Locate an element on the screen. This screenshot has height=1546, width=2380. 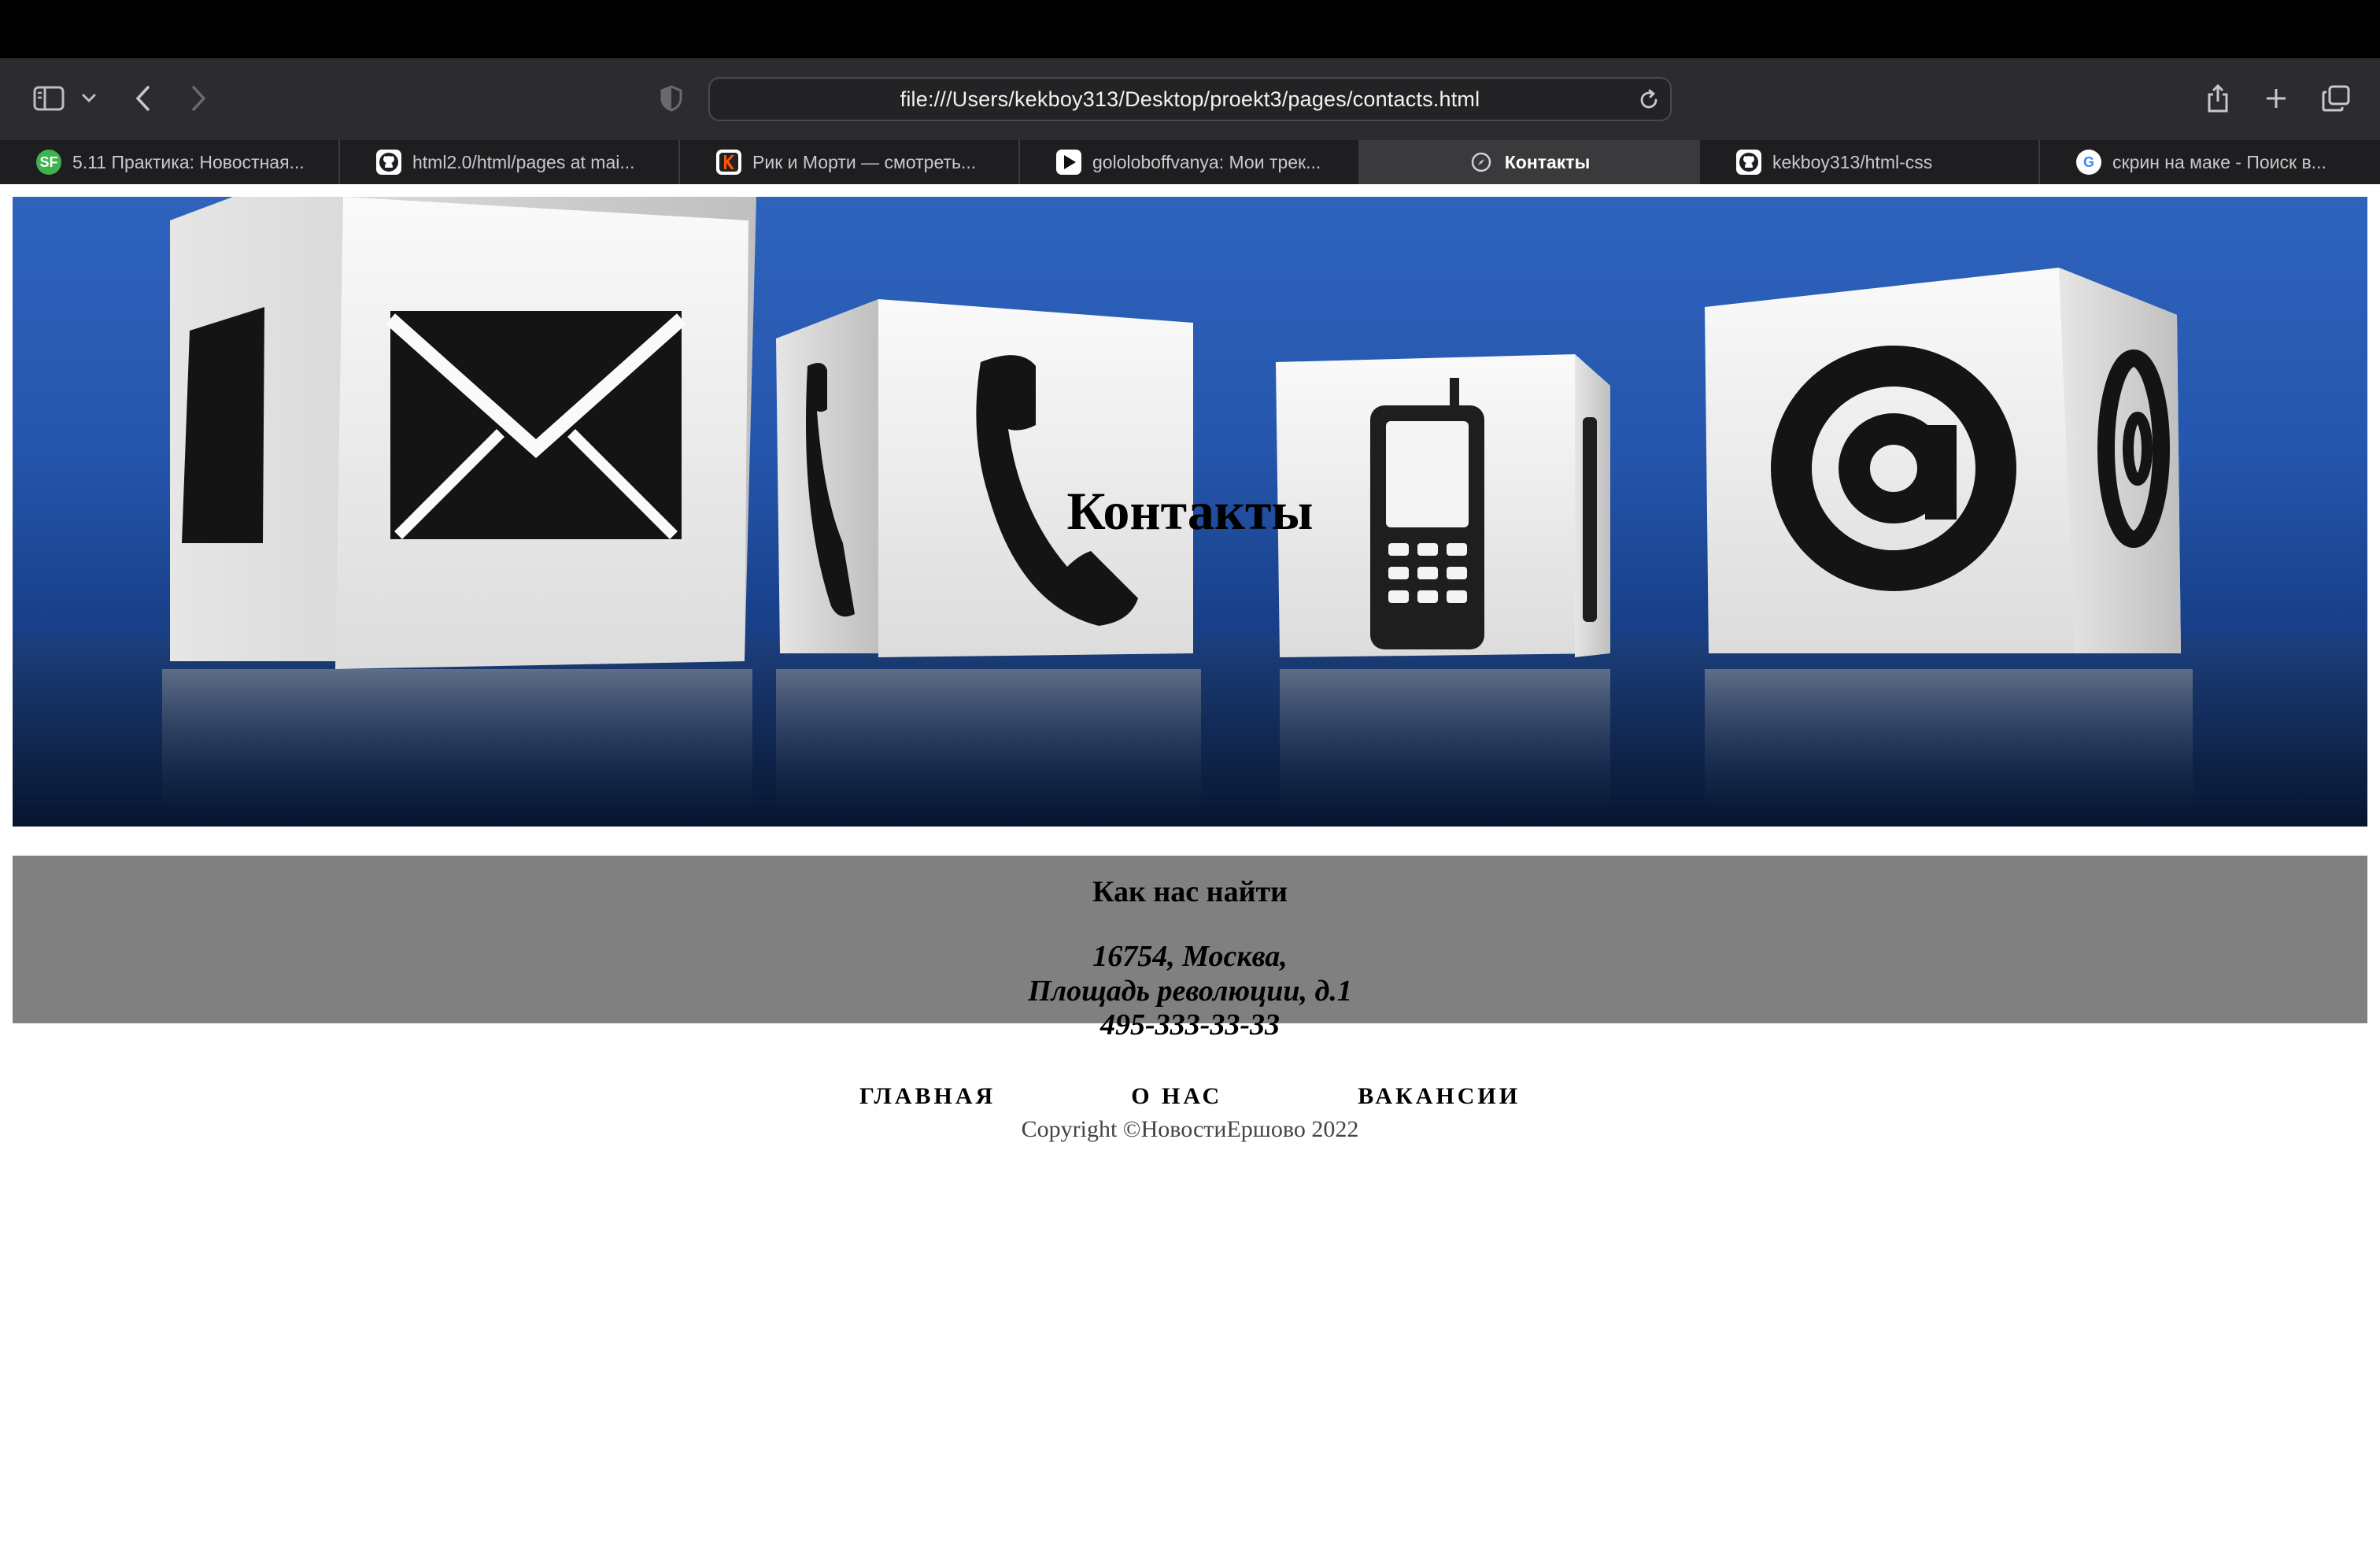
copyright-text: Copyright ©НовостиЕршово 2022 is located at coordinates (1190, 1129).